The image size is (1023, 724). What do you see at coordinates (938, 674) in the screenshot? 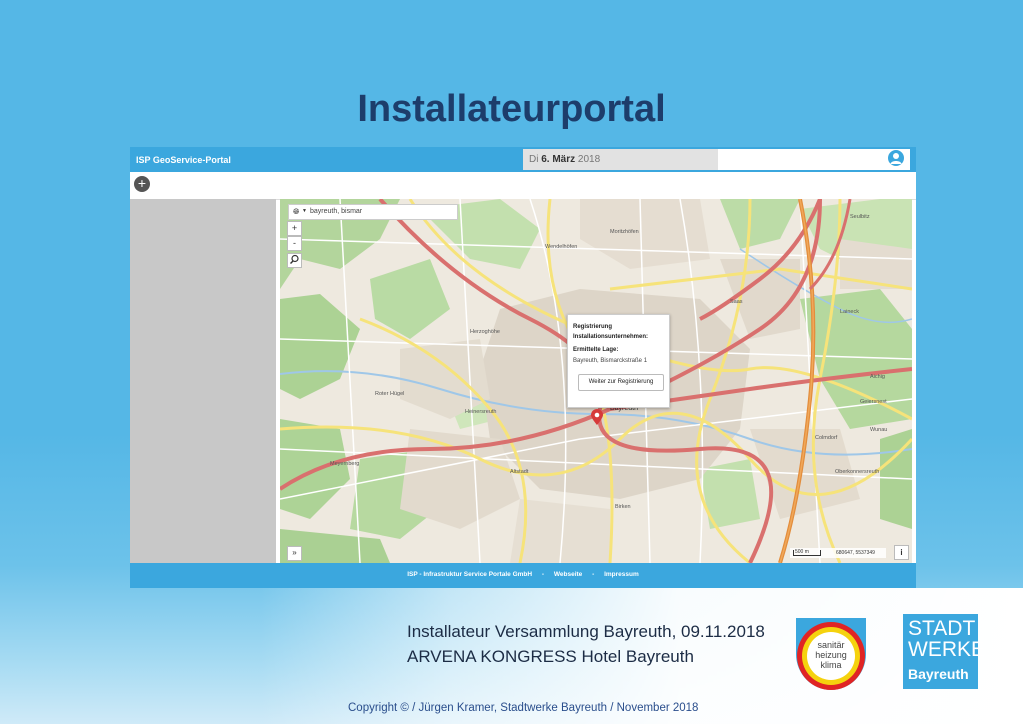
I see `logo-text-bayreuth: Bayreuth` at bounding box center [938, 674].